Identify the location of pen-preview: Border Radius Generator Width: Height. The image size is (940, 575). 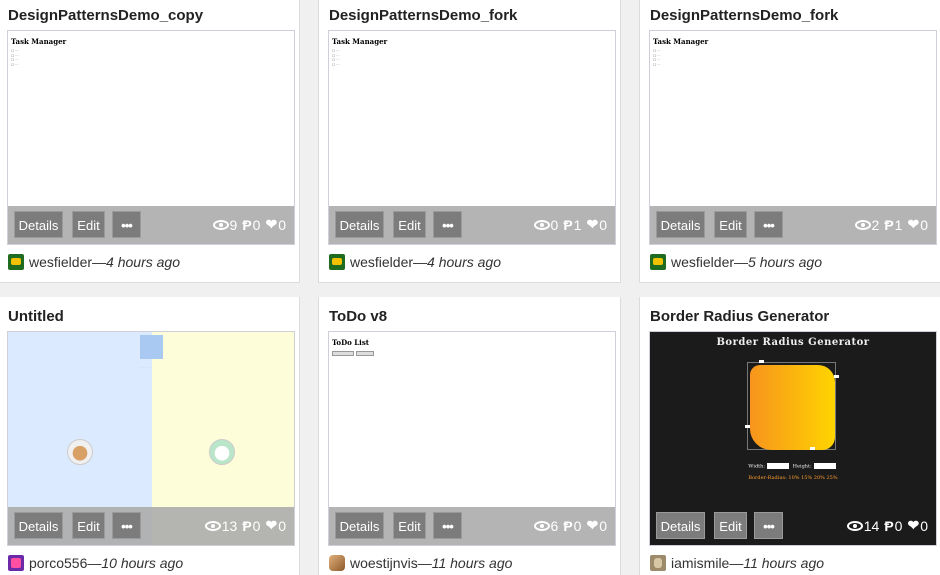
(793, 438).